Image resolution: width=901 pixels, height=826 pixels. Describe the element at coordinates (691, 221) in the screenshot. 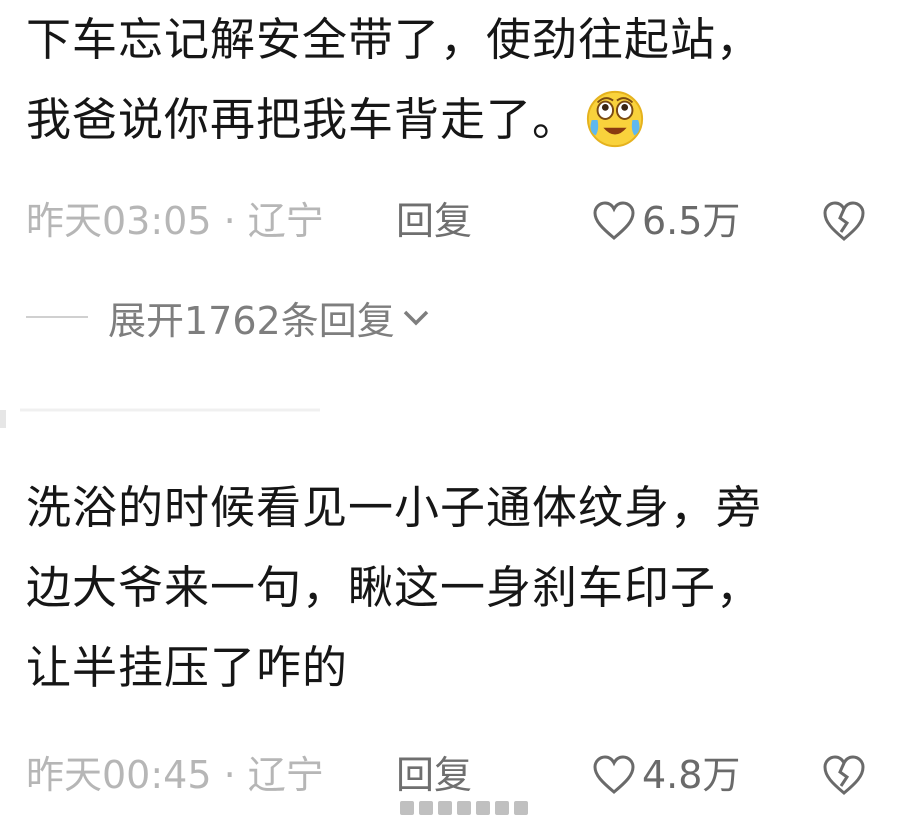

I see `comment-1-like-count: 6.5万` at that location.